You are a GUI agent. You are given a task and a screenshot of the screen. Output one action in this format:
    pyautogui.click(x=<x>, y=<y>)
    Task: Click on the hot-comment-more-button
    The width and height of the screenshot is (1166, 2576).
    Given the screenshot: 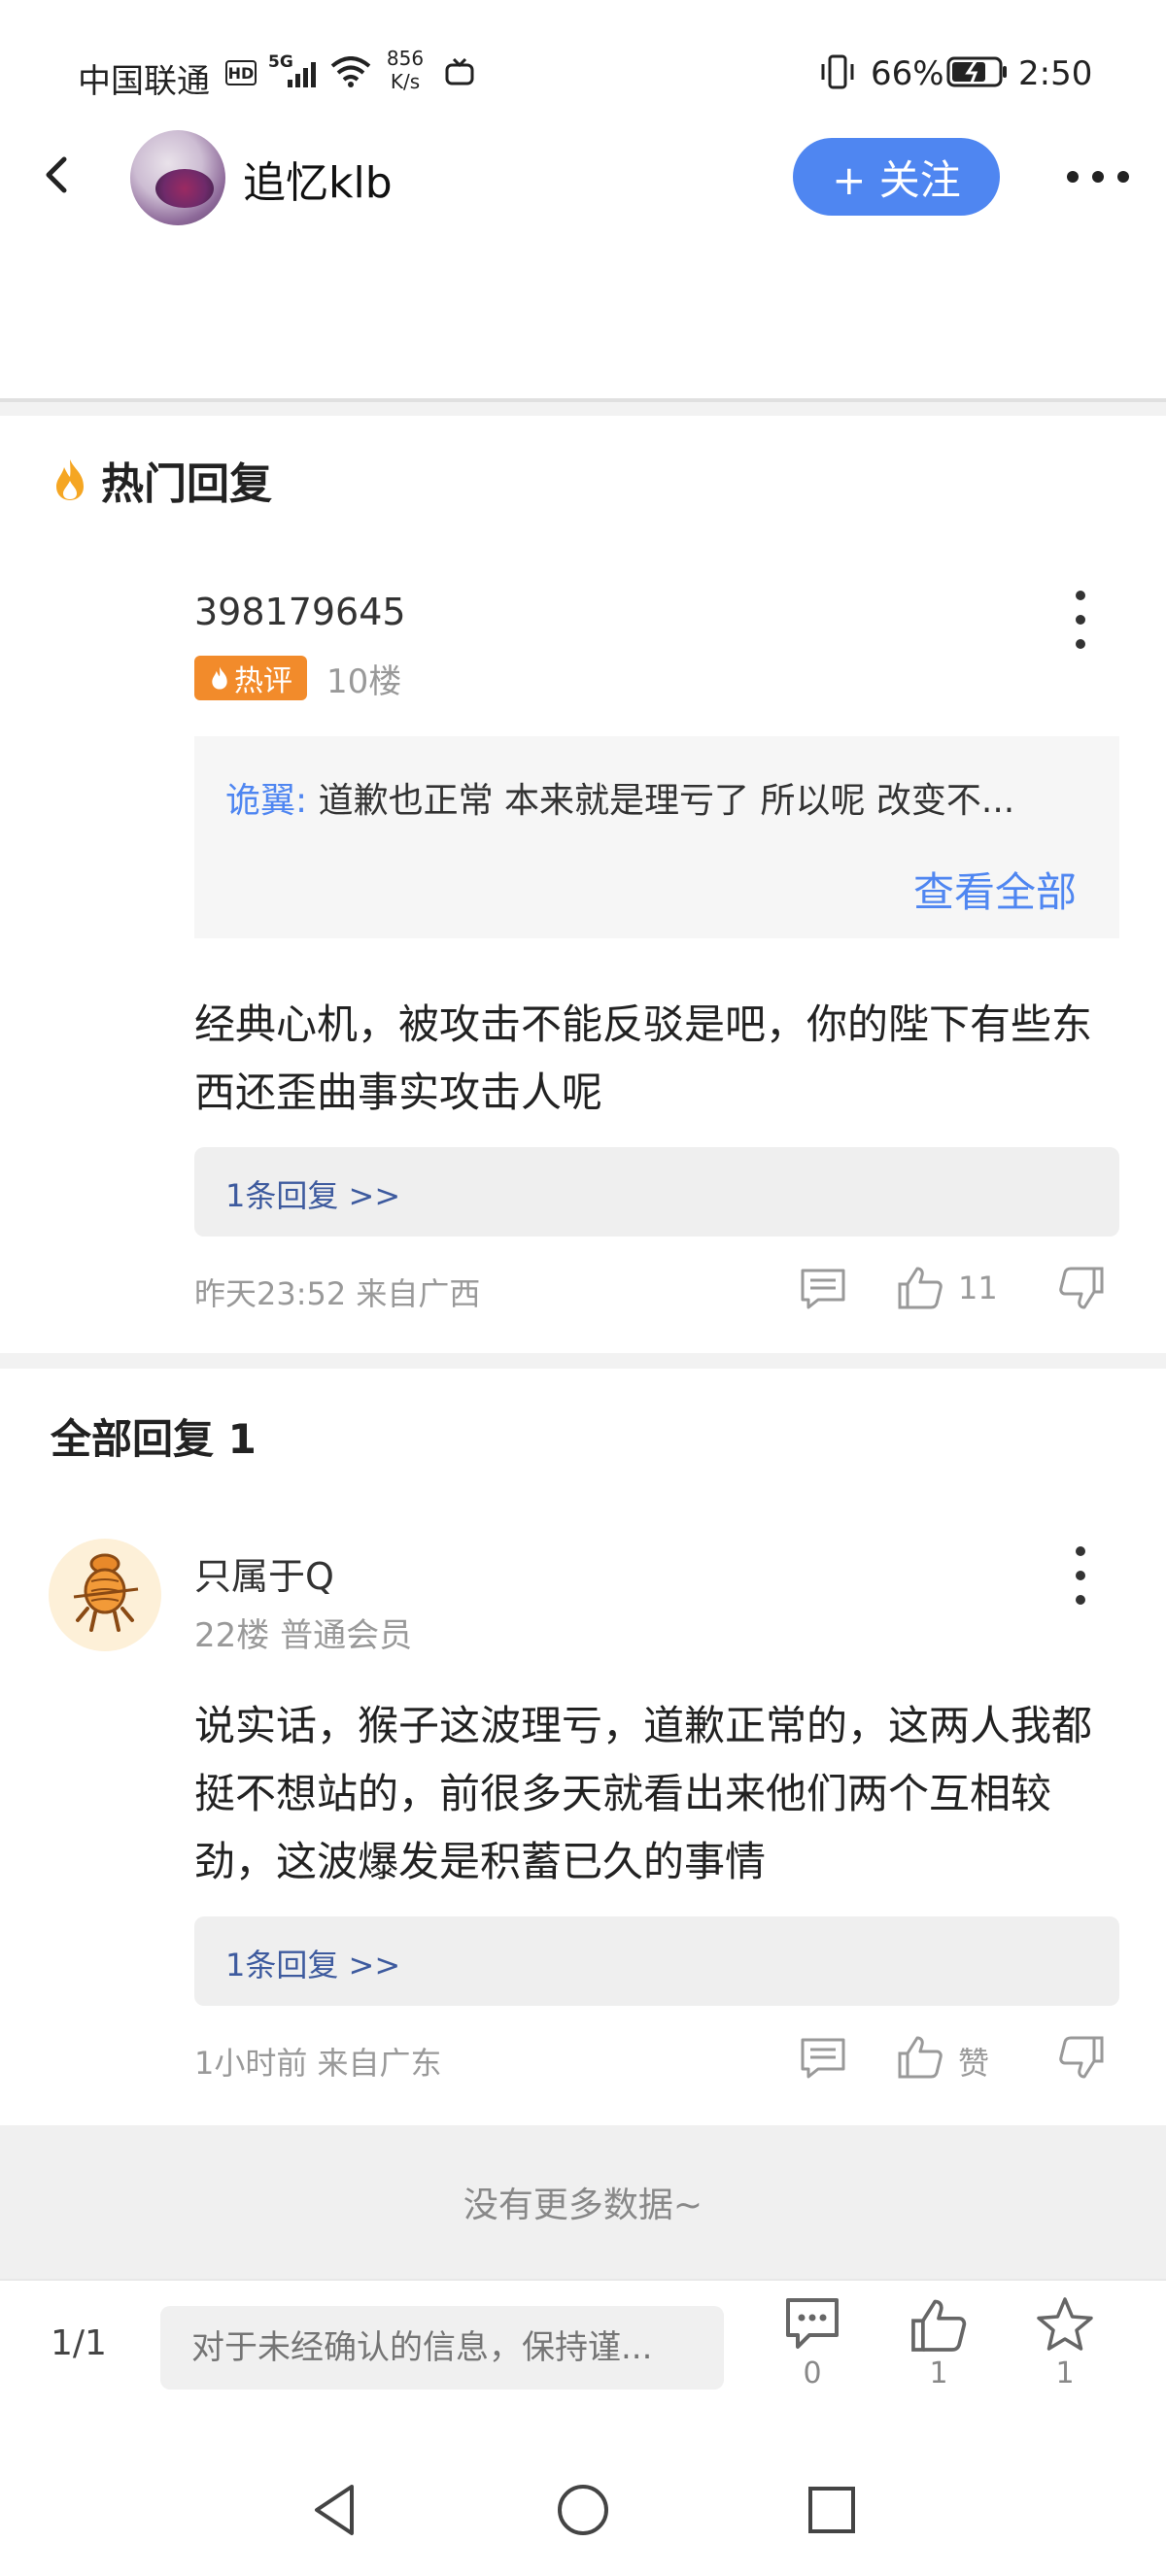 What is the action you would take?
    pyautogui.click(x=1080, y=620)
    